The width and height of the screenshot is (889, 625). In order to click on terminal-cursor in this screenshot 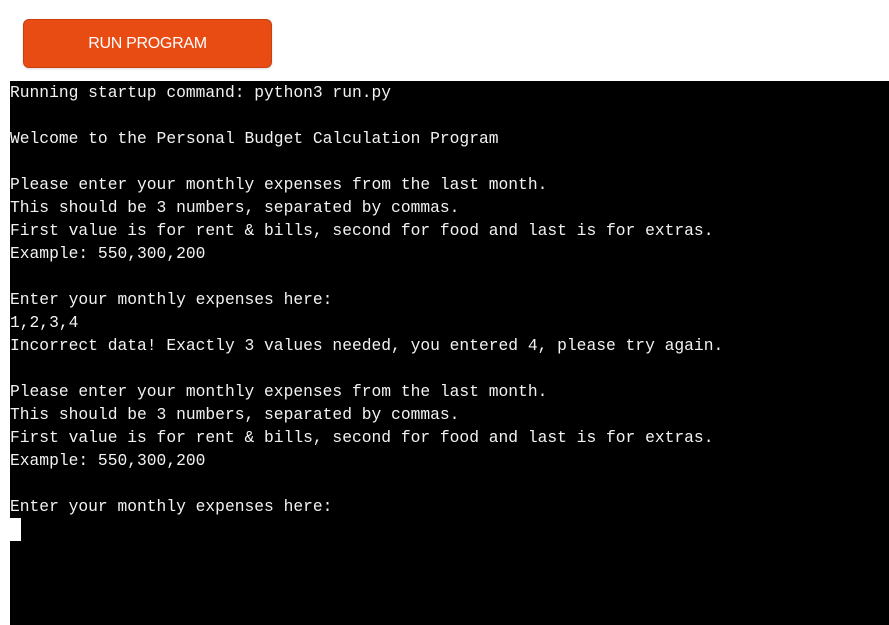, I will do `click(15, 529)`.